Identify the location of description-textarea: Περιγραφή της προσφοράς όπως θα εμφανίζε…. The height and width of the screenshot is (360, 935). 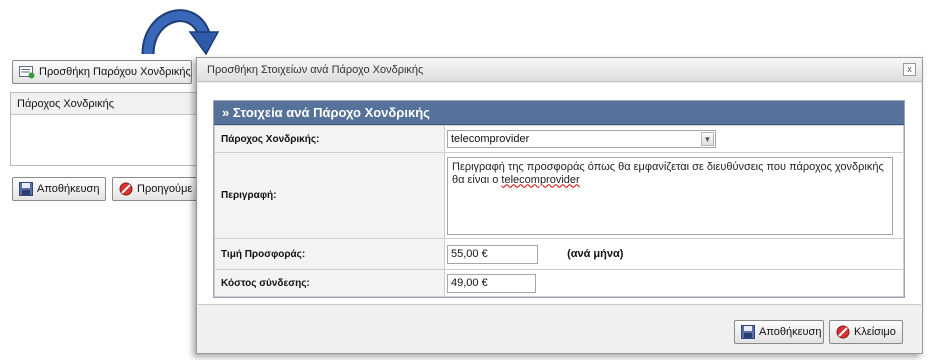
(670, 195).